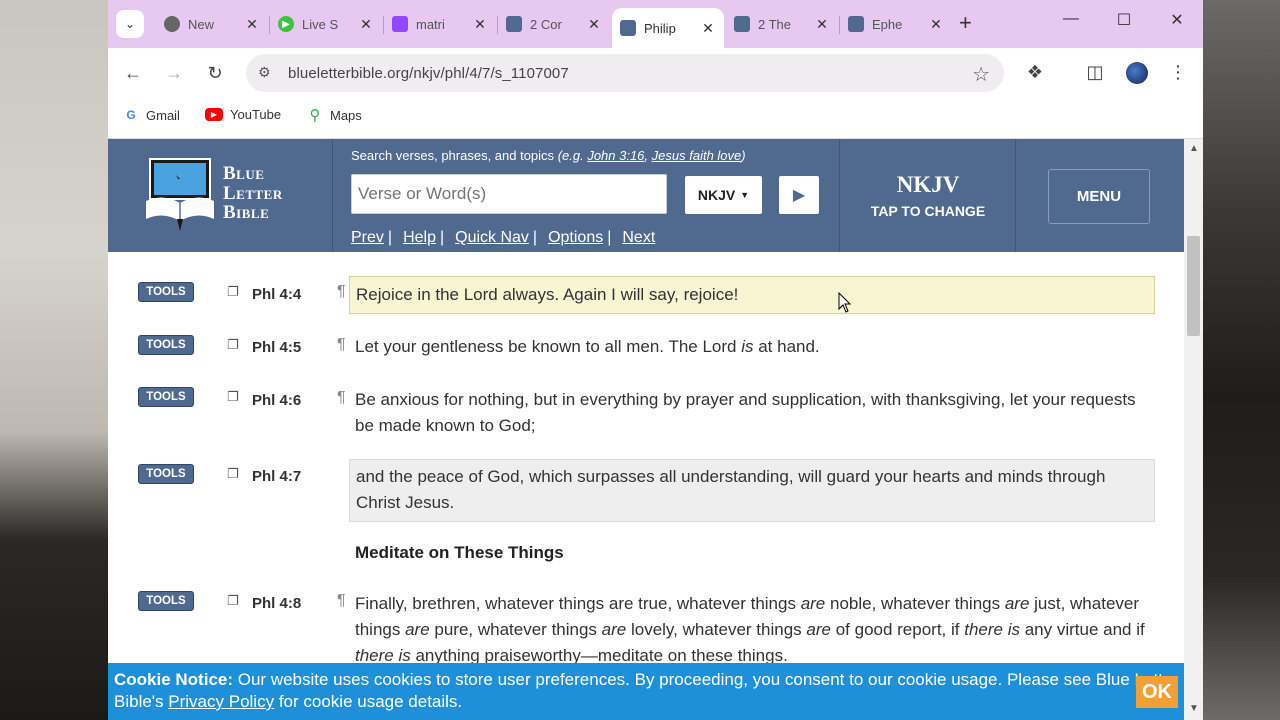 The image size is (1280, 720). What do you see at coordinates (818, 629) in the screenshot?
I see `italic-word: are` at bounding box center [818, 629].